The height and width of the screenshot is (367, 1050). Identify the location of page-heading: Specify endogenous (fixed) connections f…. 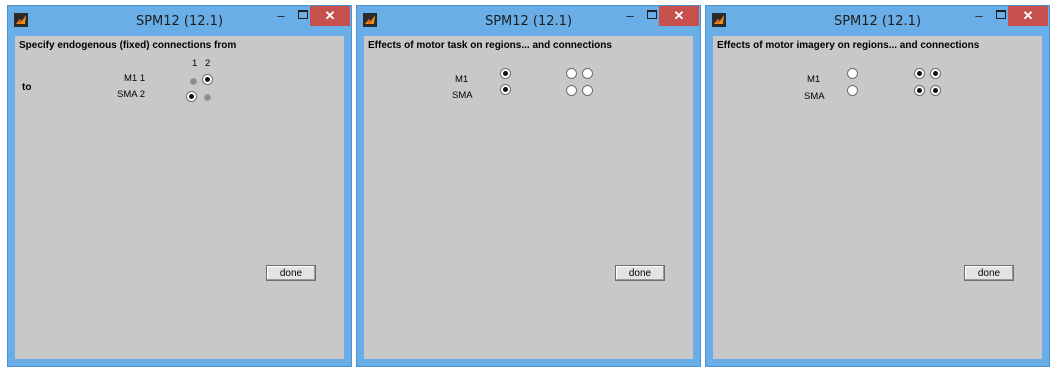
(128, 45).